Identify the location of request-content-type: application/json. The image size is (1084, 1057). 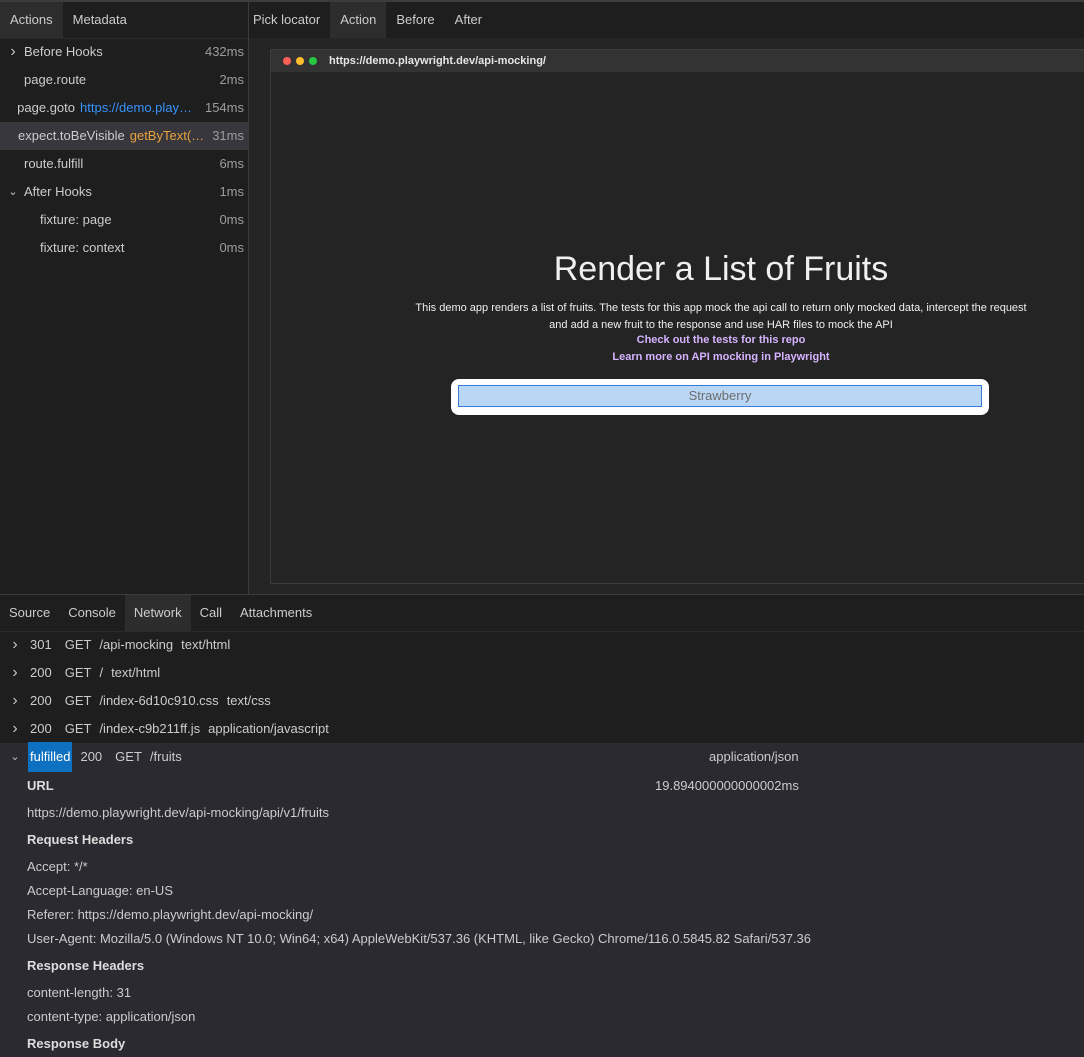
(754, 756).